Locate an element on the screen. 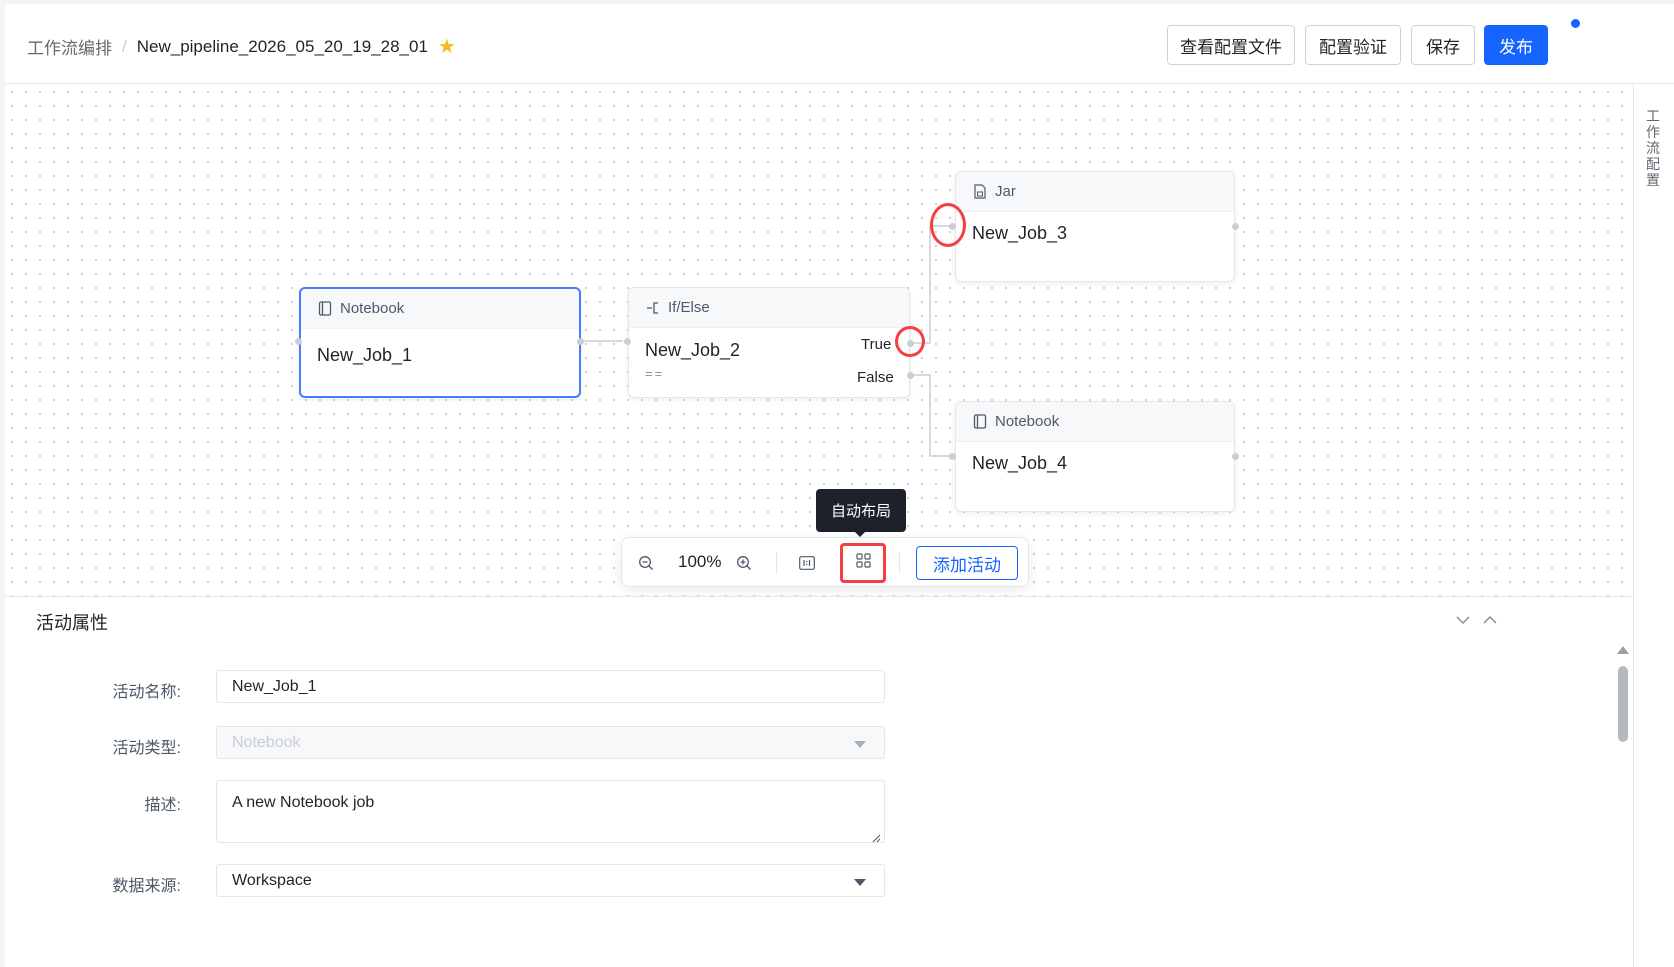 The width and height of the screenshot is (1674, 967). node-type-label: Jar is located at coordinates (1005, 191).